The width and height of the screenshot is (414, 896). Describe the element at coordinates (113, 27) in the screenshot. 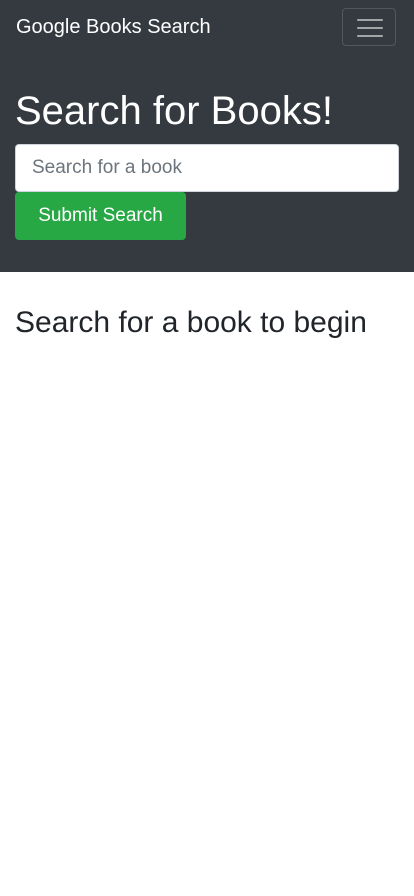

I see `navbar-brand: Google Books Search` at that location.